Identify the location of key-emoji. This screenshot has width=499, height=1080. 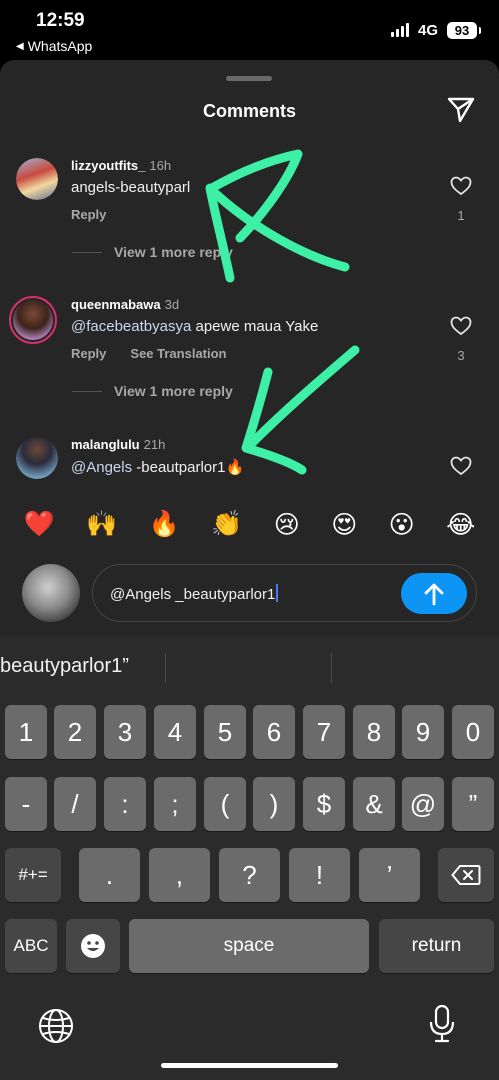
(93, 946).